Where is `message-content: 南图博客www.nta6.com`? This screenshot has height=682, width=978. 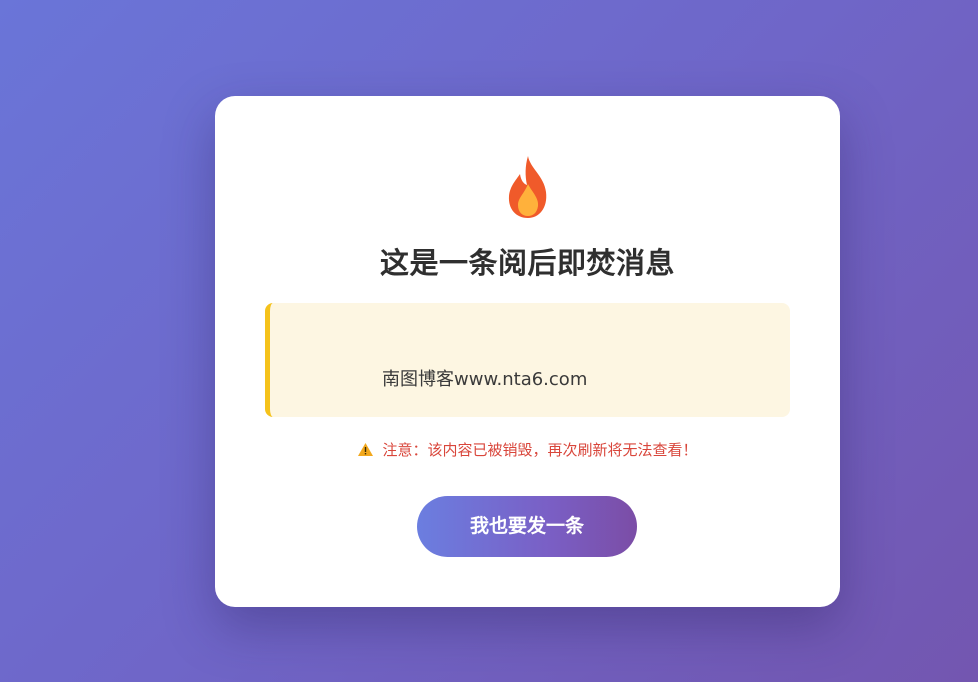 message-content: 南图博客www.nta6.com is located at coordinates (485, 379).